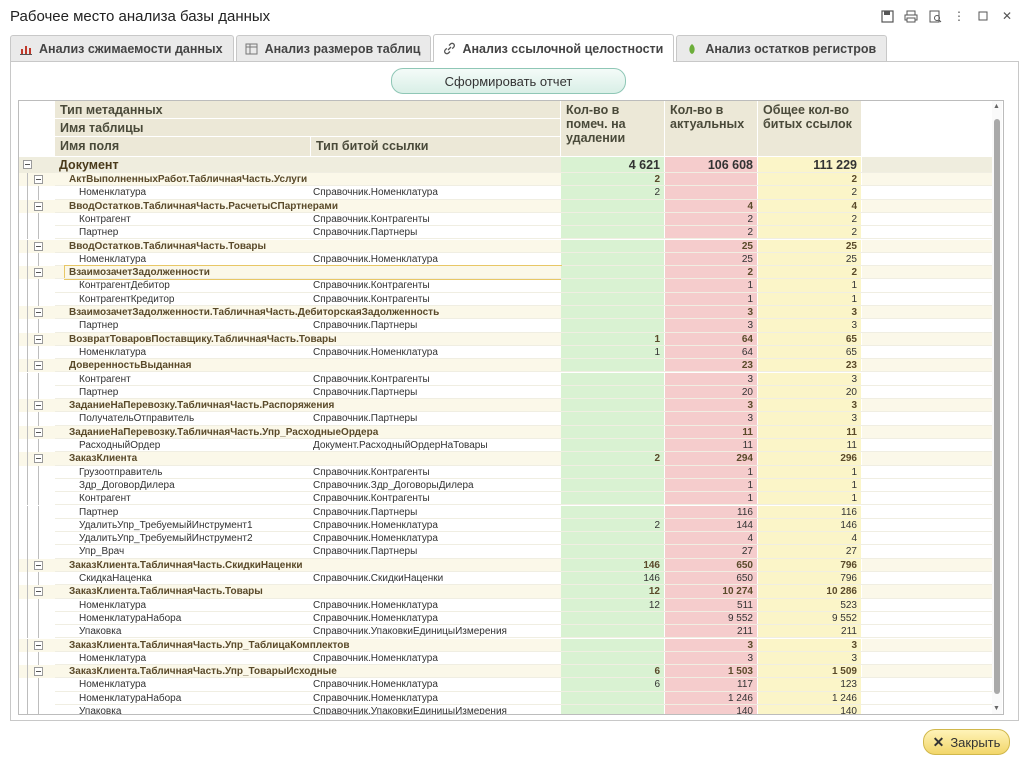 The width and height of the screenshot is (1024, 762). What do you see at coordinates (505, 193) in the screenshot?
I see `field-row: Номенклатура Справочник.Номенклатура 2 2` at bounding box center [505, 193].